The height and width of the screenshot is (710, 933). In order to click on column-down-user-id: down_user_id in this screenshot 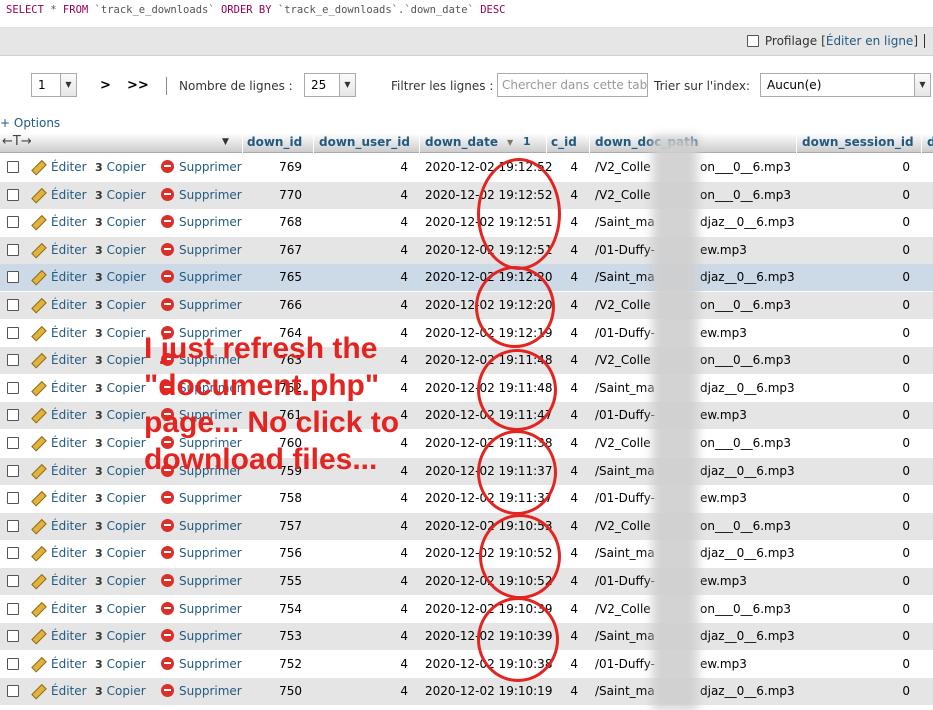, I will do `click(364, 142)`.